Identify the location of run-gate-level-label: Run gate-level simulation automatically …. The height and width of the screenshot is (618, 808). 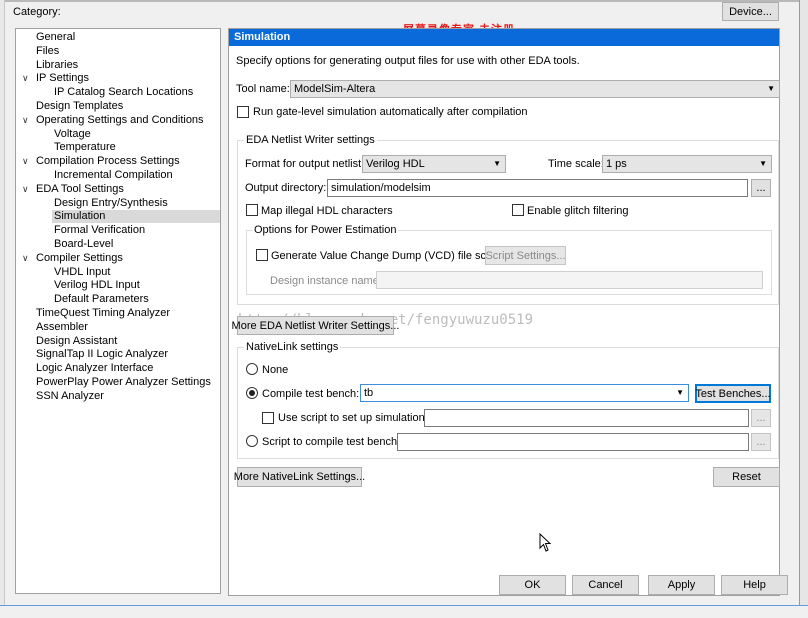
(390, 112).